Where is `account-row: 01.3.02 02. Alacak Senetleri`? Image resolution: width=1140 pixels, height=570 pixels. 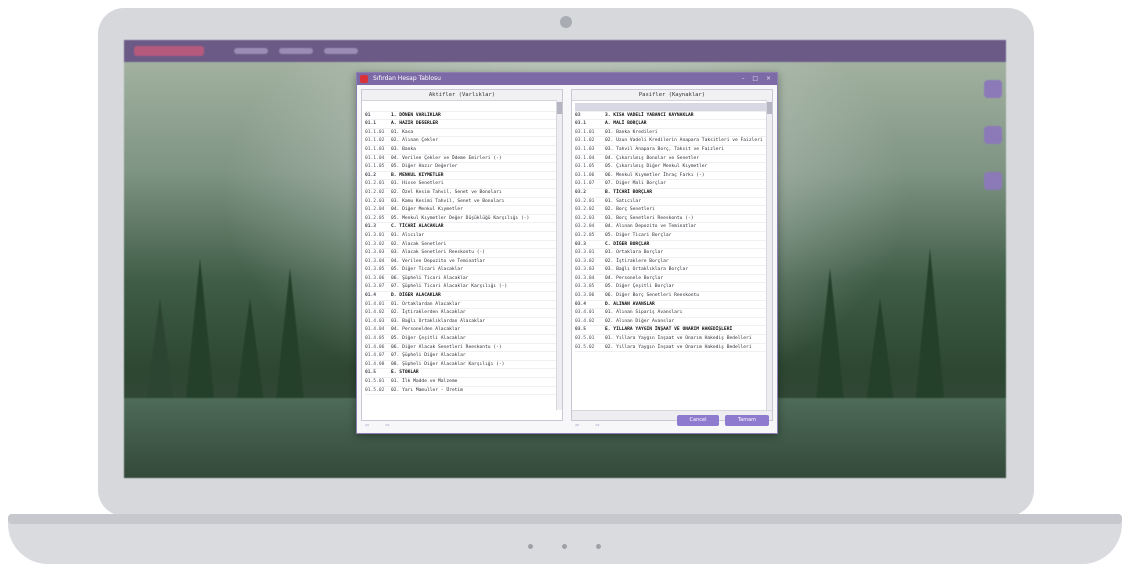 account-row: 01.3.02 02. Alacak Senetleri is located at coordinates (460, 245).